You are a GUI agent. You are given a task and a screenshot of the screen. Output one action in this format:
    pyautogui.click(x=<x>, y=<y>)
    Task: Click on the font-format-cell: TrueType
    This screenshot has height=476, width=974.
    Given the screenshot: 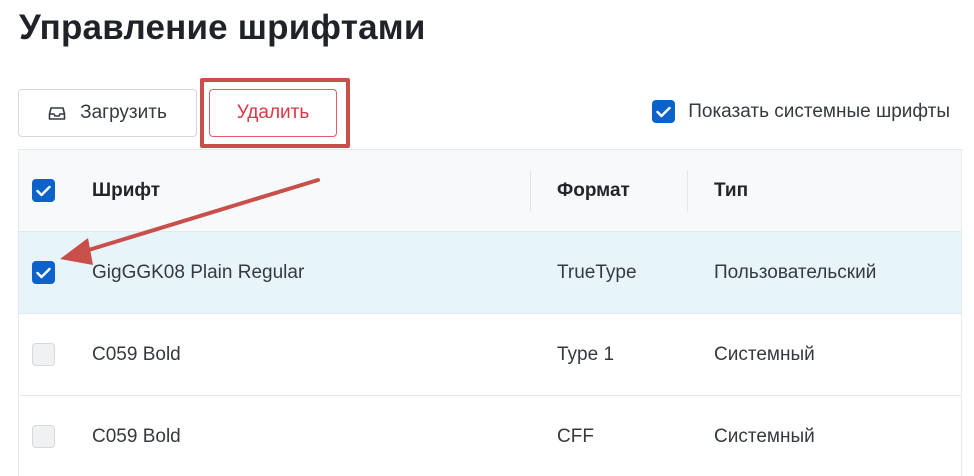 What is the action you would take?
    pyautogui.click(x=597, y=272)
    